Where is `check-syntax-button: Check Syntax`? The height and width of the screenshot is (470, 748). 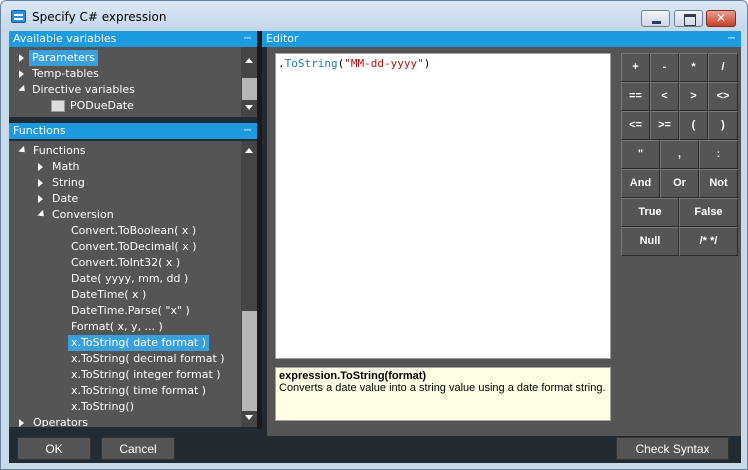
check-syntax-button: Check Syntax is located at coordinates (672, 448).